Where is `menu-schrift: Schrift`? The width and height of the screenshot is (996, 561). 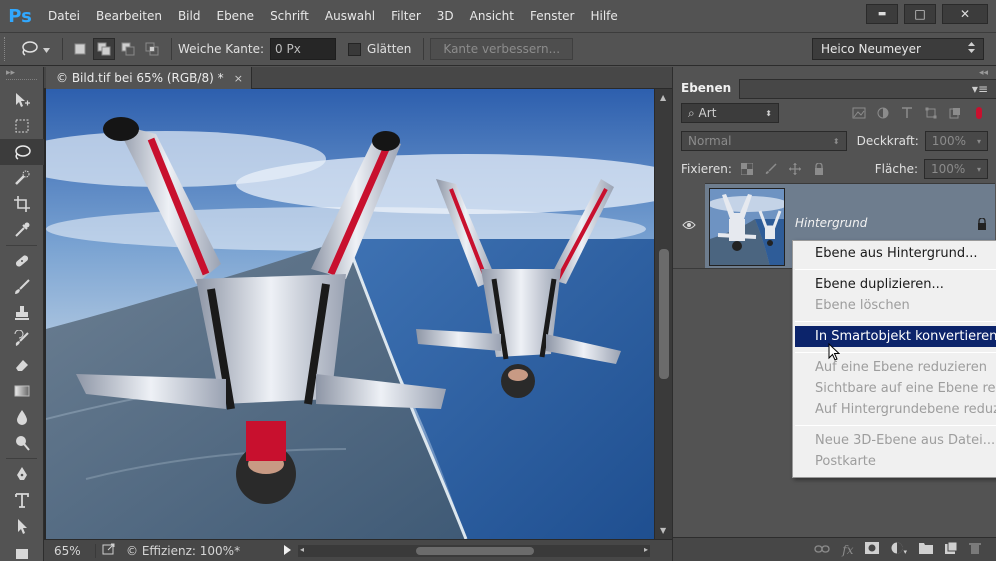
menu-schrift: Schrift is located at coordinates (289, 16).